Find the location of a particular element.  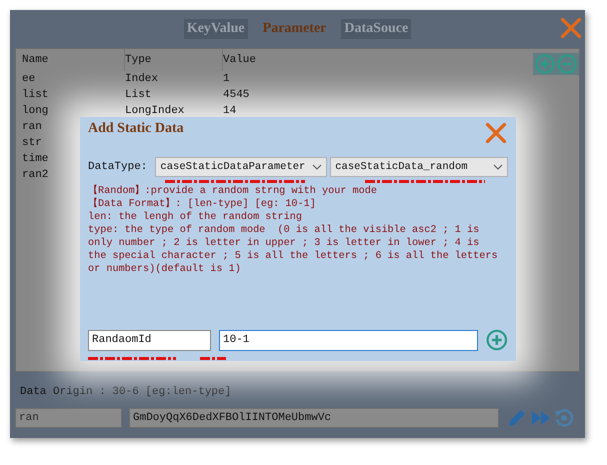

datatype-label: DataType: is located at coordinates (118, 167).